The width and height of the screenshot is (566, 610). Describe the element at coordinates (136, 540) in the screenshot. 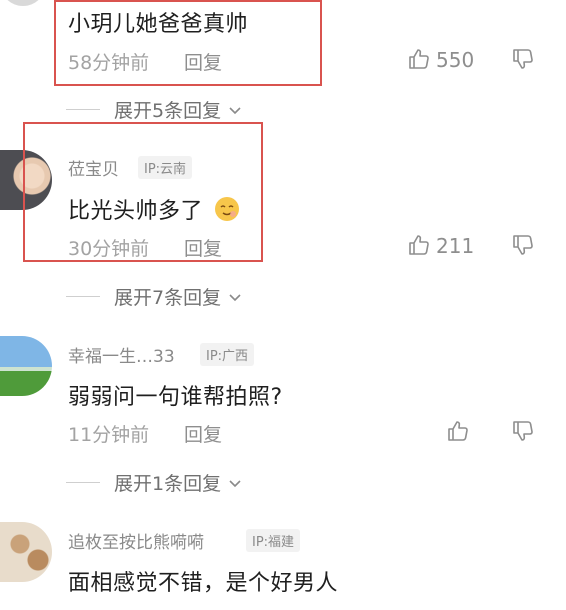

I see `username: 追枚至按比熊嗬嗬` at that location.